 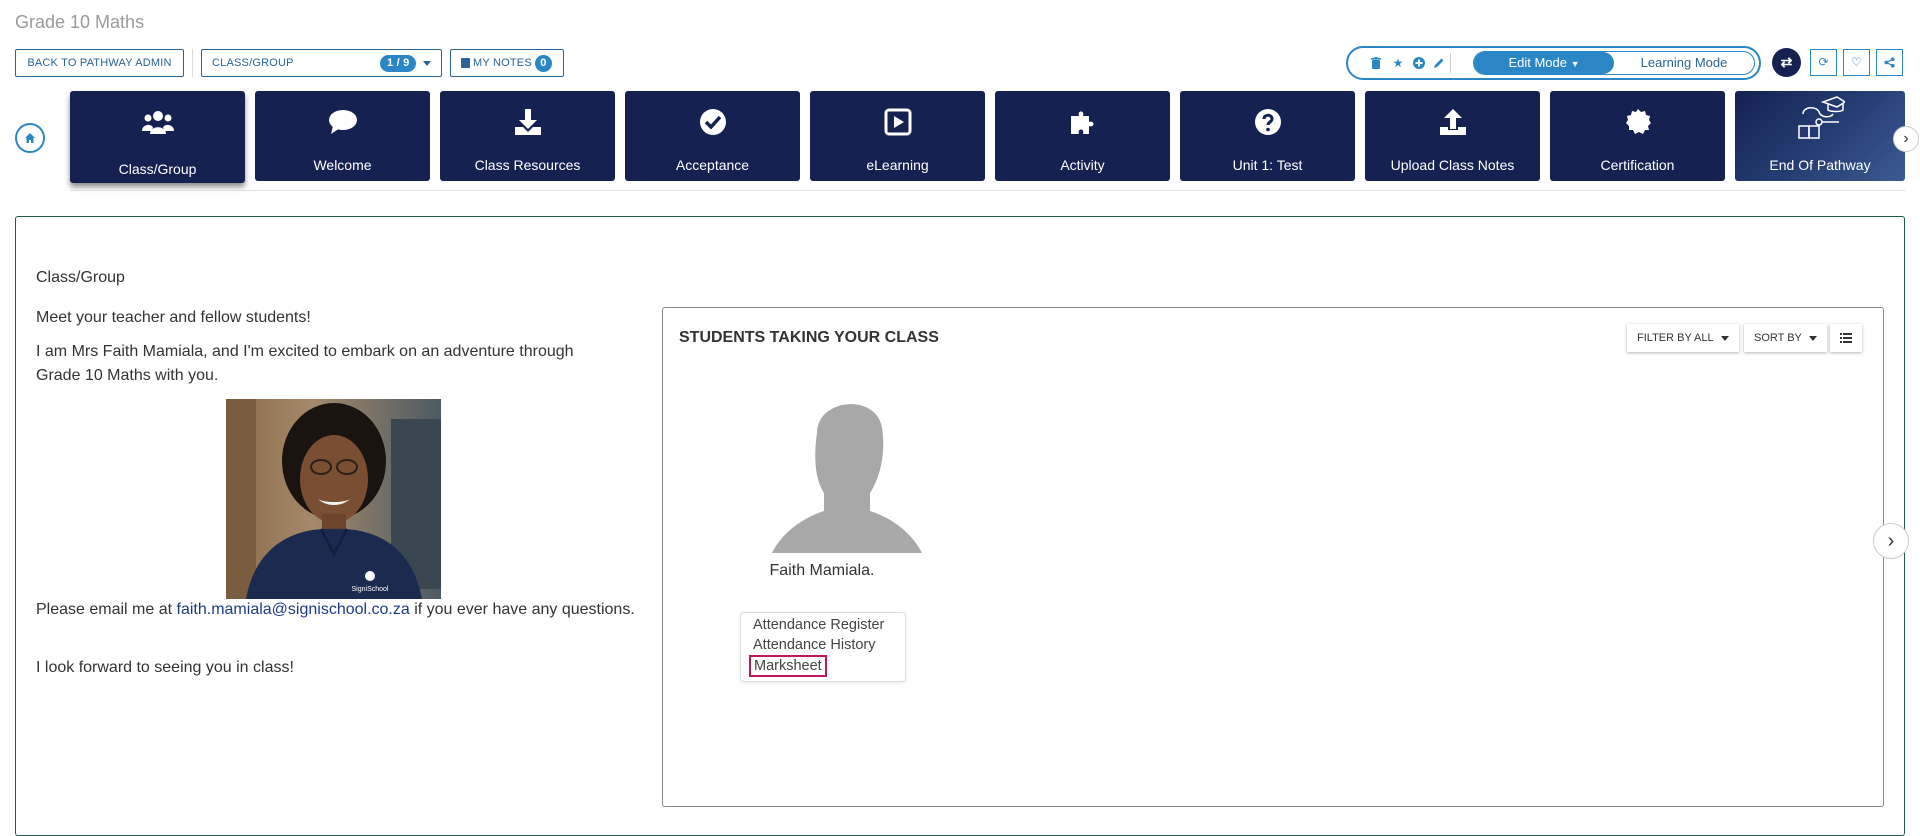 I want to click on tile-end-of-pathway: End Of Pathway, so click(x=1820, y=136).